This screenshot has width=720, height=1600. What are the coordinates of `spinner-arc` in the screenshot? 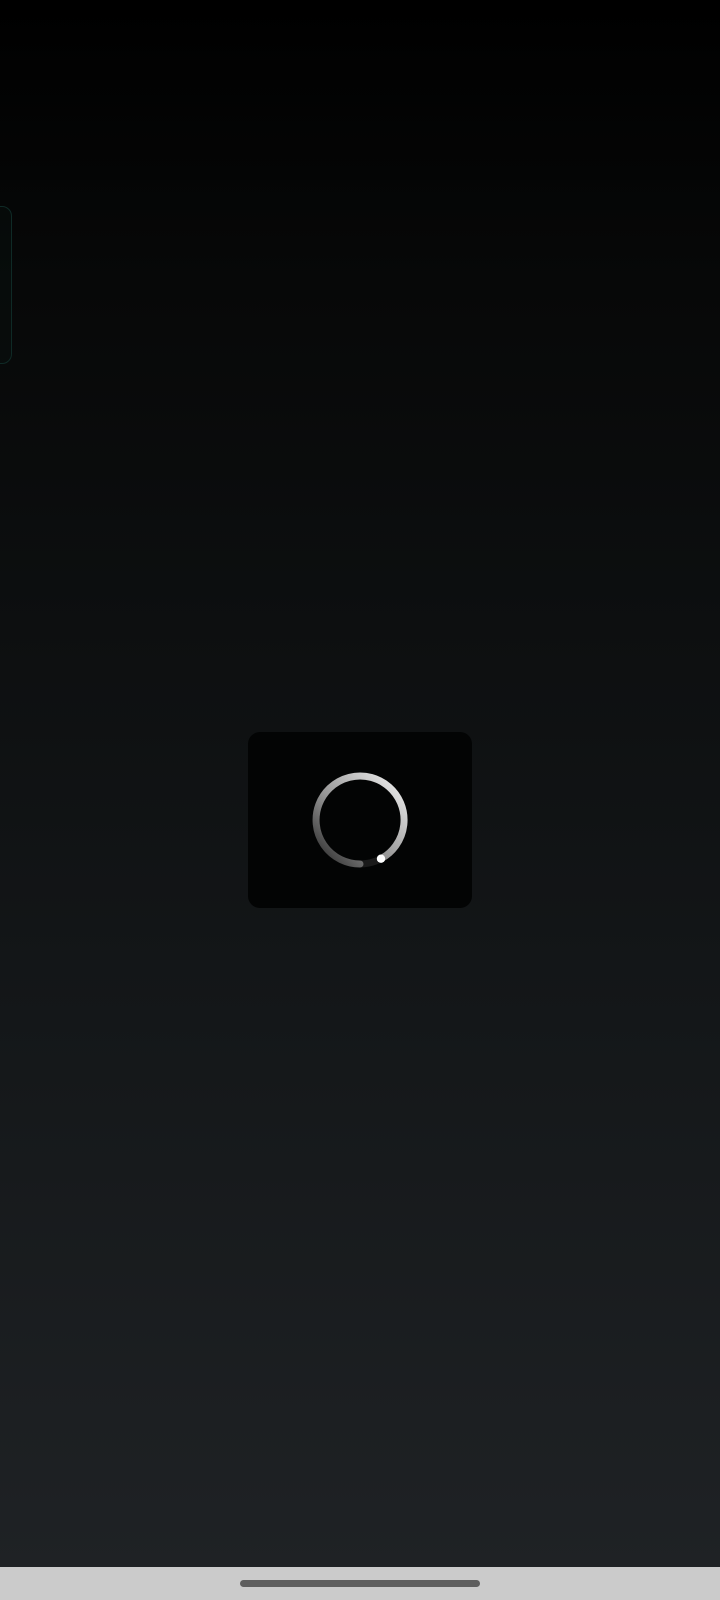 It's located at (360, 820).